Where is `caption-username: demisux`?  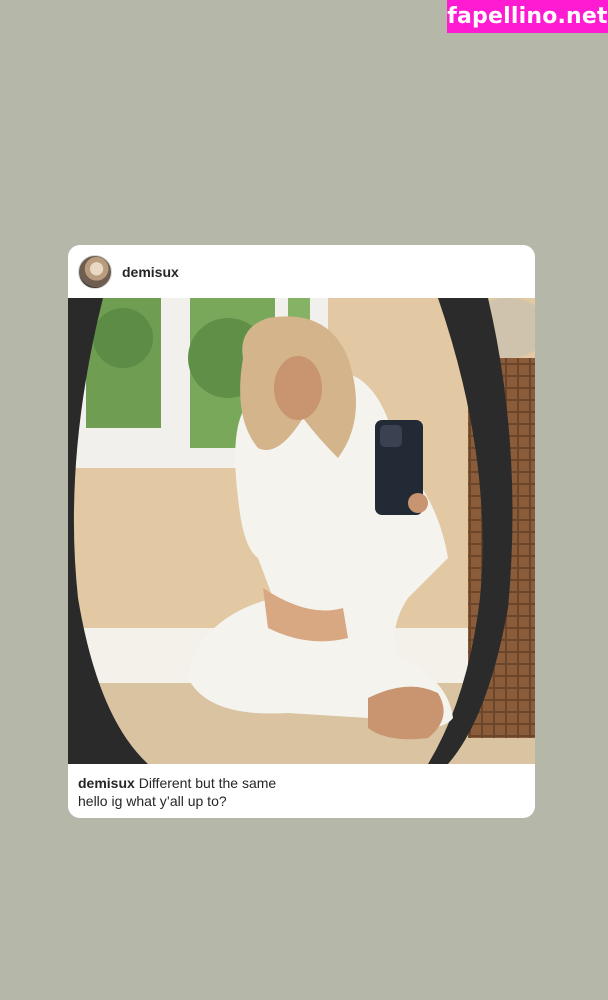
caption-username: demisux is located at coordinates (106, 783).